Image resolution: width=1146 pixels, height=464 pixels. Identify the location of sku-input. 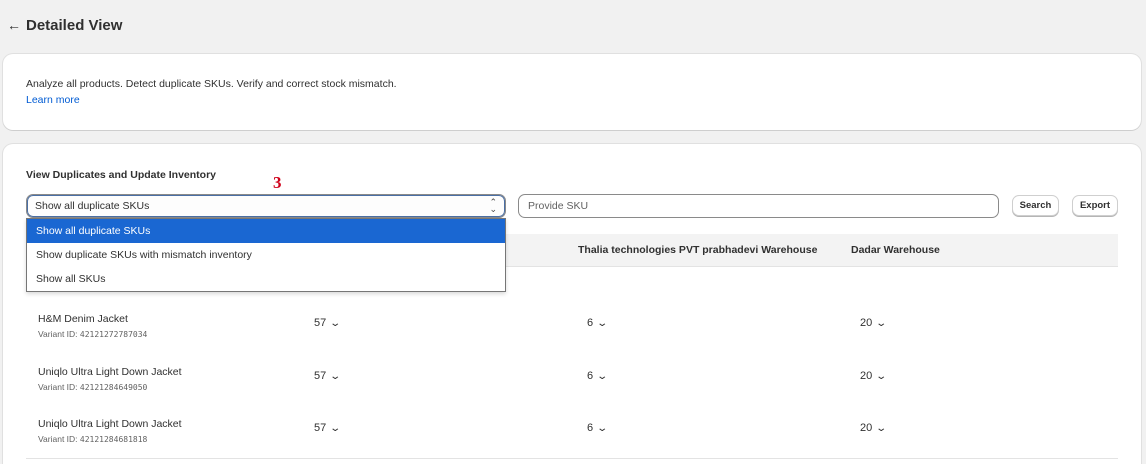
(758, 206).